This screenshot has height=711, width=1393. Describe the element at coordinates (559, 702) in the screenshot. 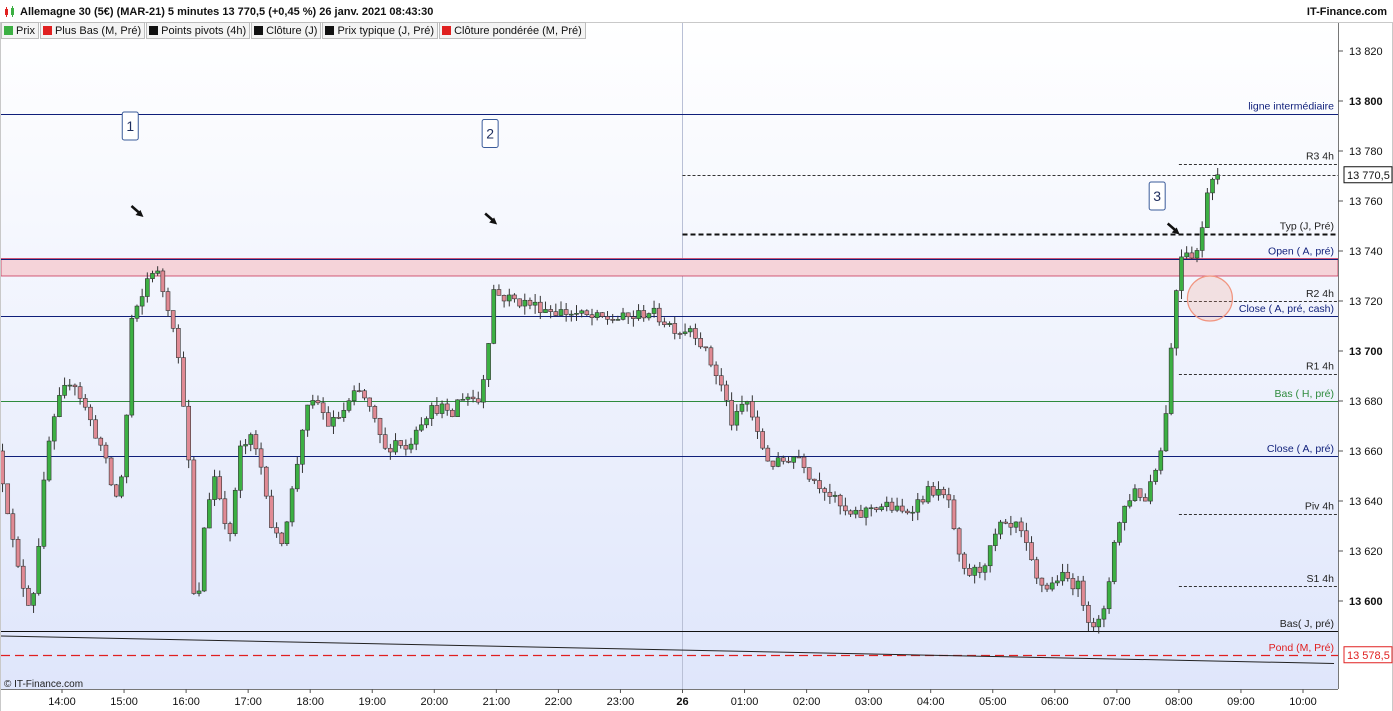

I see `x-tick-label-8: 22:00` at that location.